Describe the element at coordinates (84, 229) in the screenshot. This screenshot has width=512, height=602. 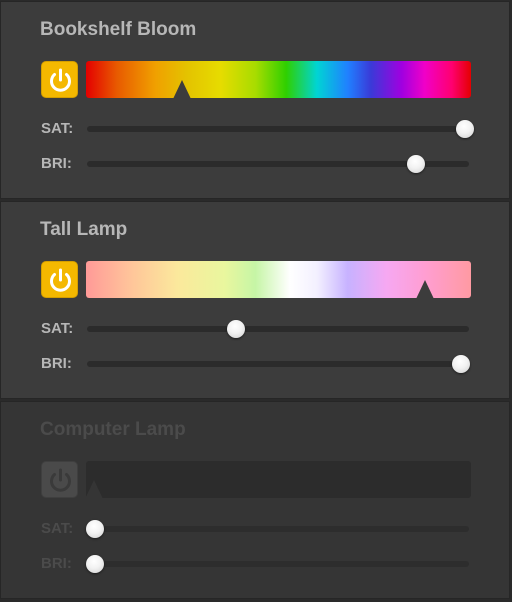
I see `lamp-title: Tall Lamp` at that location.